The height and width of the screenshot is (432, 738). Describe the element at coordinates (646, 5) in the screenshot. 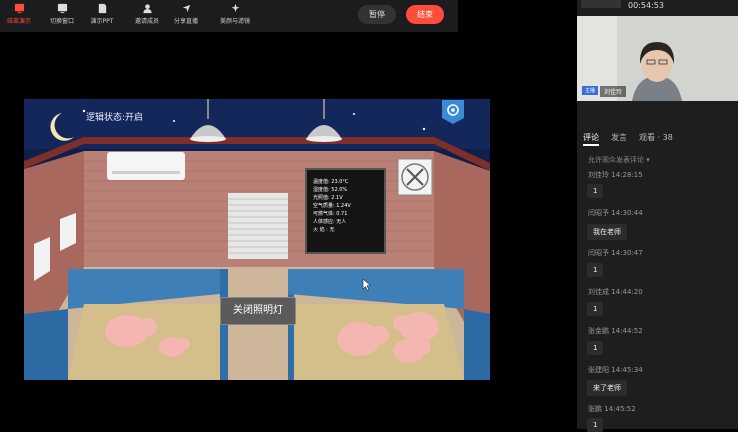

I see `live-timer: 00:54:53` at that location.